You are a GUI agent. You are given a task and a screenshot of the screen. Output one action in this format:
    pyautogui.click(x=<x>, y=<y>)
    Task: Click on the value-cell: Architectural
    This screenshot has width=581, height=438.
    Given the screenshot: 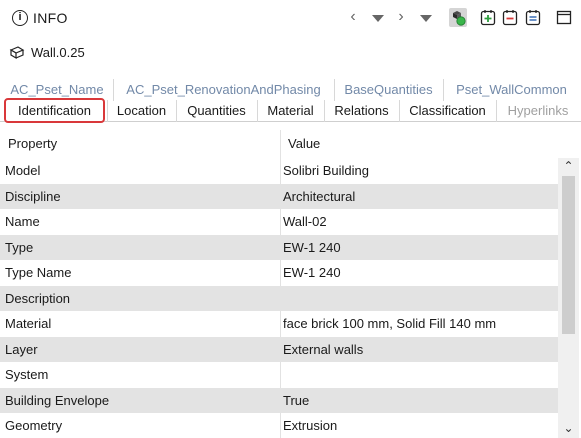 What is the action you would take?
    pyautogui.click(x=319, y=196)
    